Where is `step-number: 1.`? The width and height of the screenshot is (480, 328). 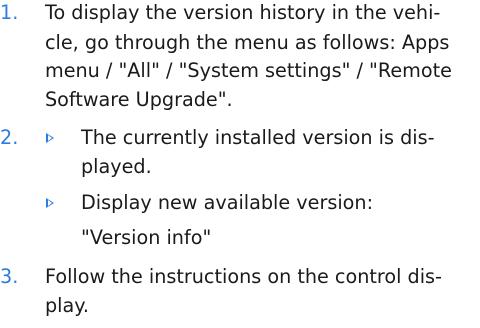
step-number: 1. is located at coordinates (9, 12).